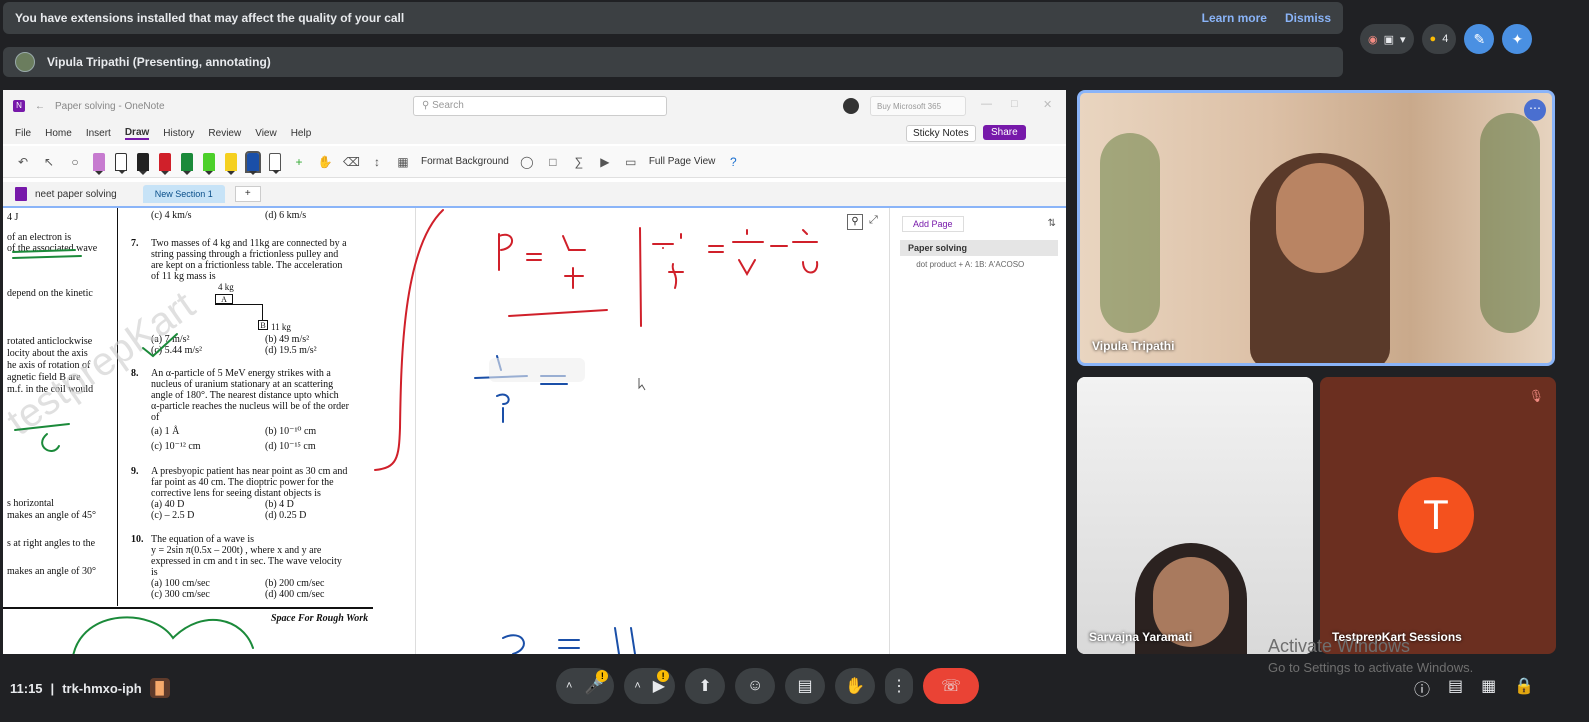  I want to click on sticky-notes-button: Sticky Notes, so click(941, 133).